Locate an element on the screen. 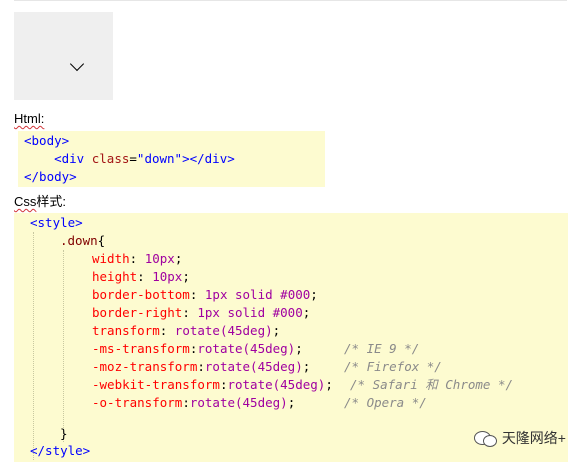  code-token: class is located at coordinates (110, 158).